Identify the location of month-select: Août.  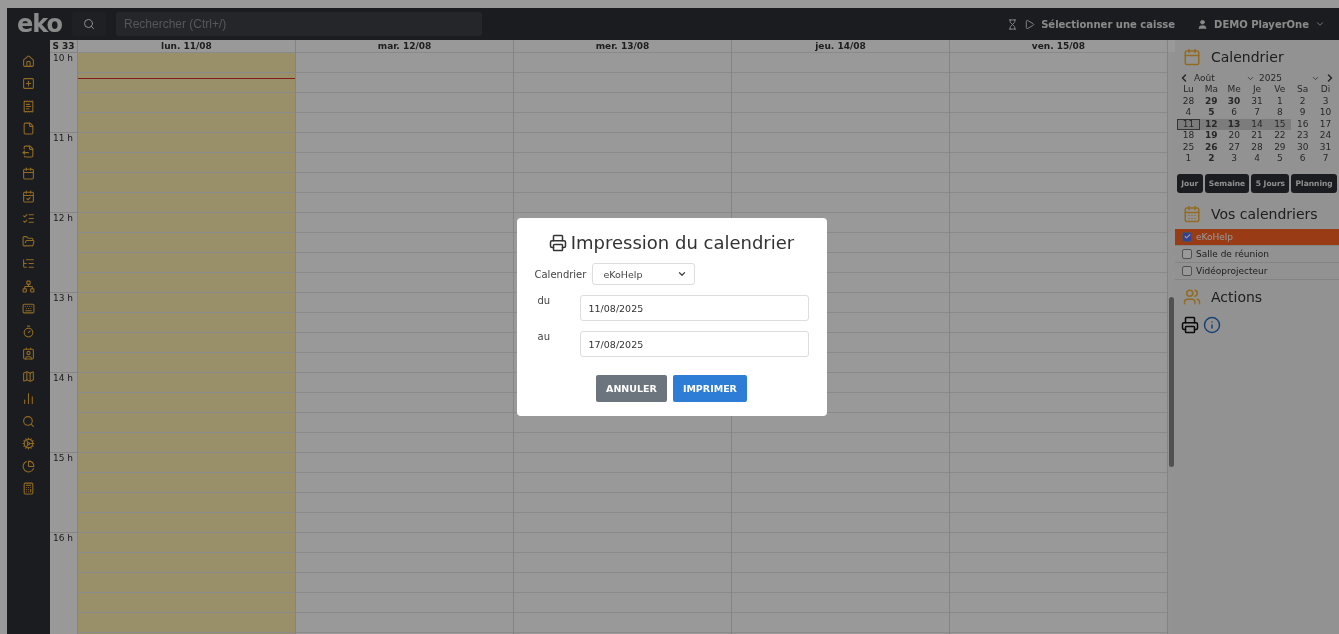
(1224, 78).